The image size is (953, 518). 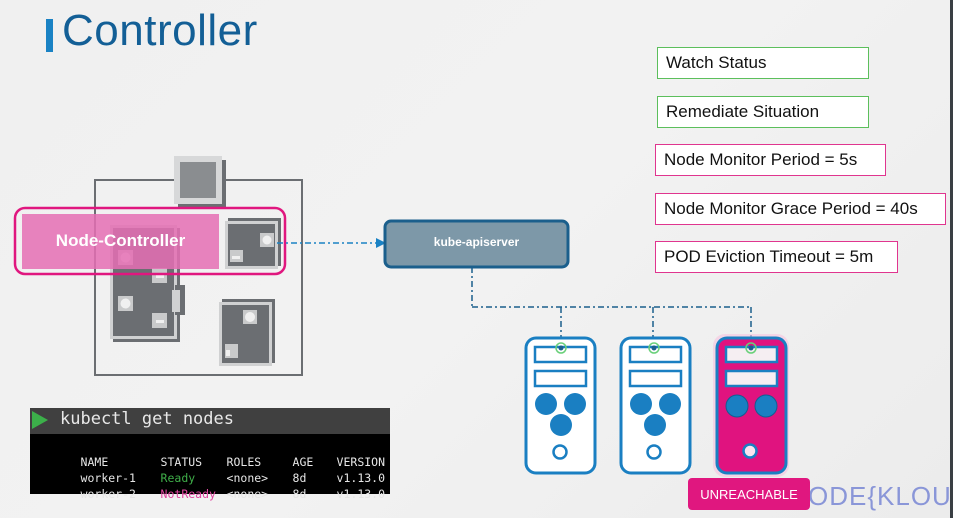 I want to click on cell-age: 8d, so click(x=299, y=494).